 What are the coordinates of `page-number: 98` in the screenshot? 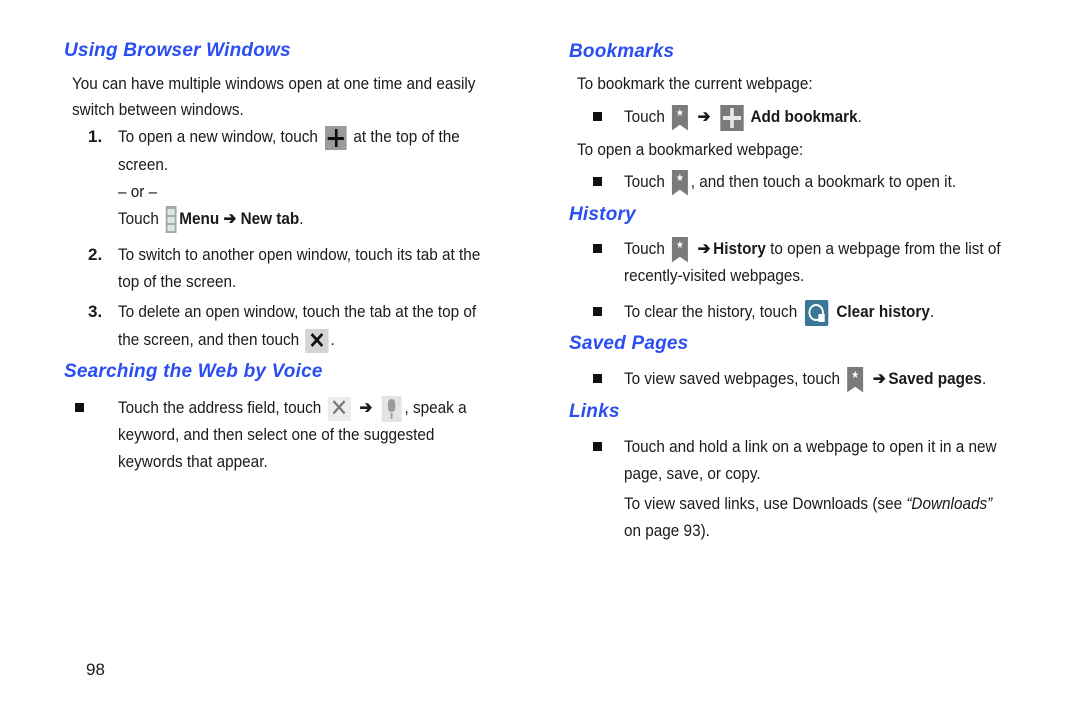 It's located at (95, 669).